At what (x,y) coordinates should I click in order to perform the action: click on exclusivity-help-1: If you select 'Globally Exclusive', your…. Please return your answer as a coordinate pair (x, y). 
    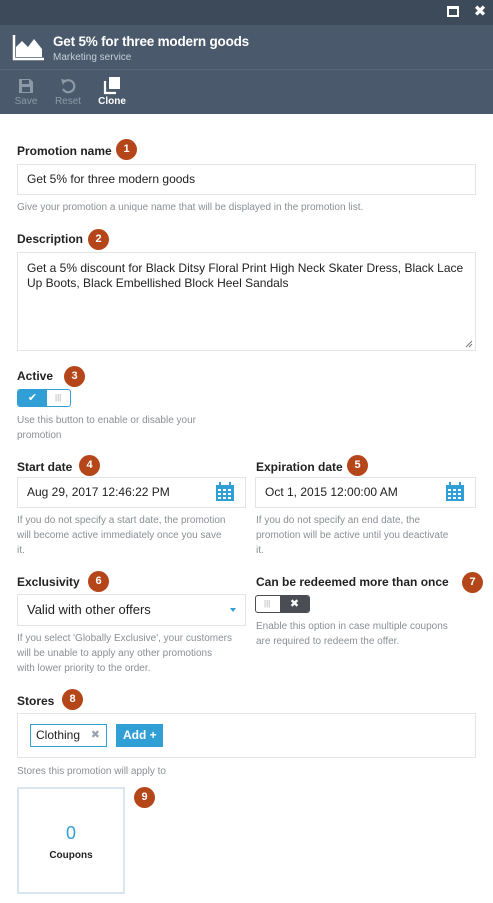
    Looking at the image, I should click on (125, 638).